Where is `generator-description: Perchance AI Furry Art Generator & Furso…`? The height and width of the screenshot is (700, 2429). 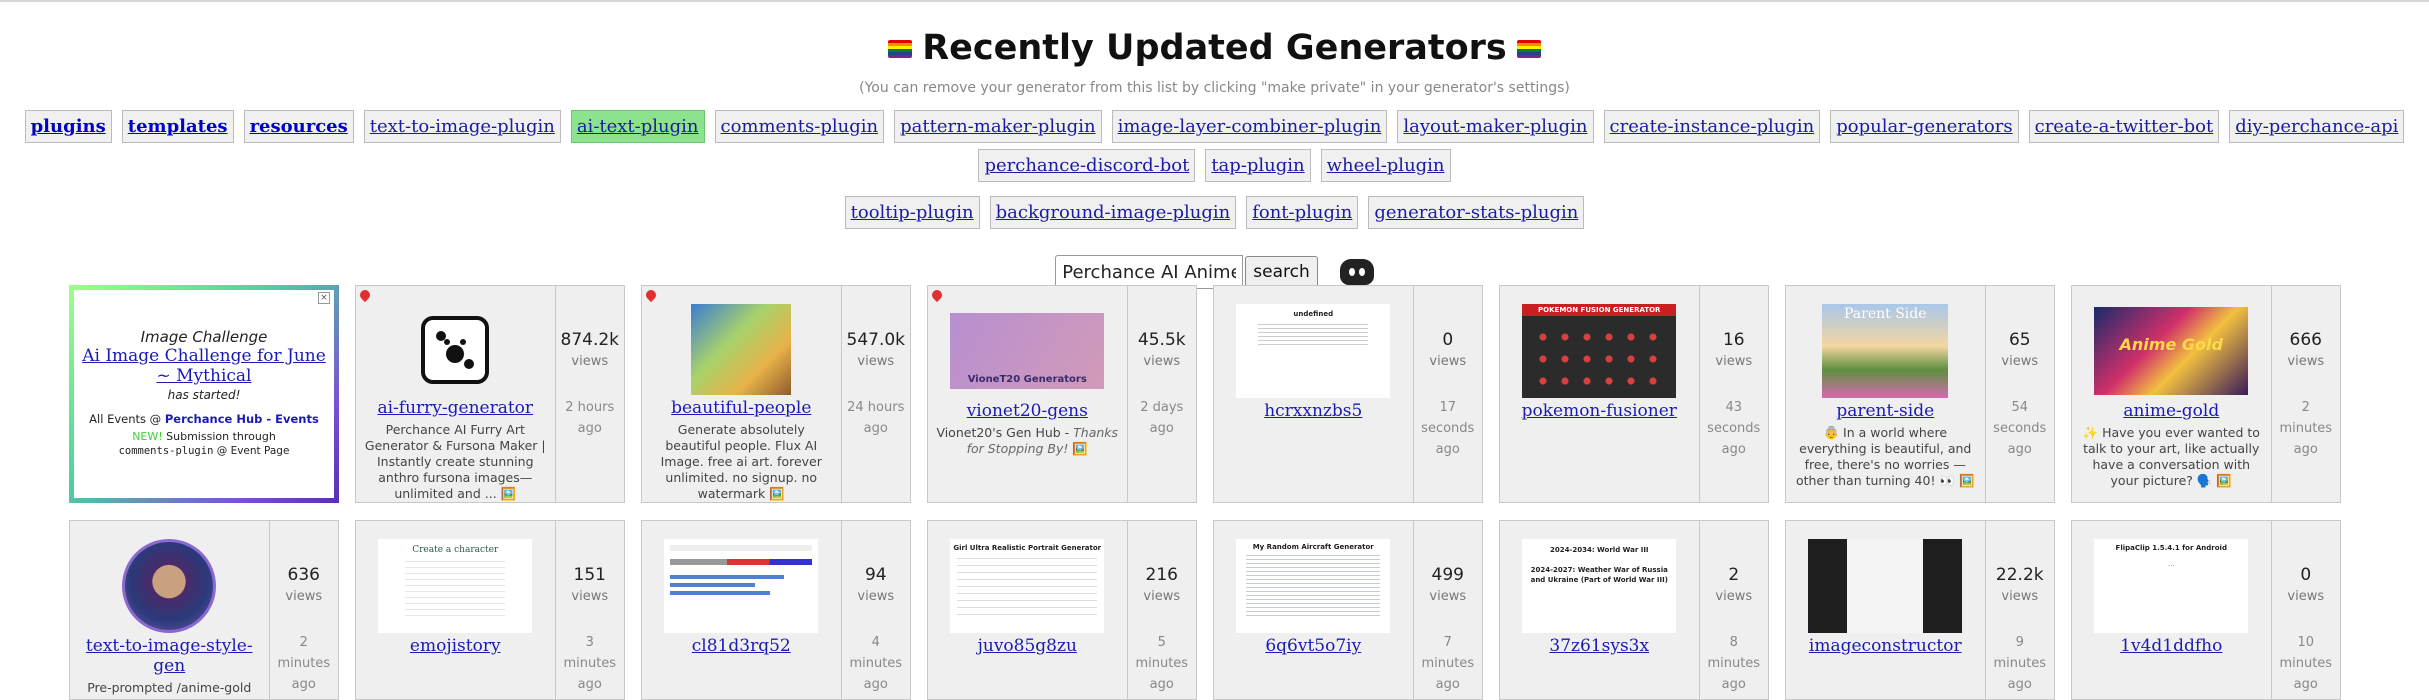
generator-description: Perchance AI Furry Art Generator & Furso… is located at coordinates (455, 461).